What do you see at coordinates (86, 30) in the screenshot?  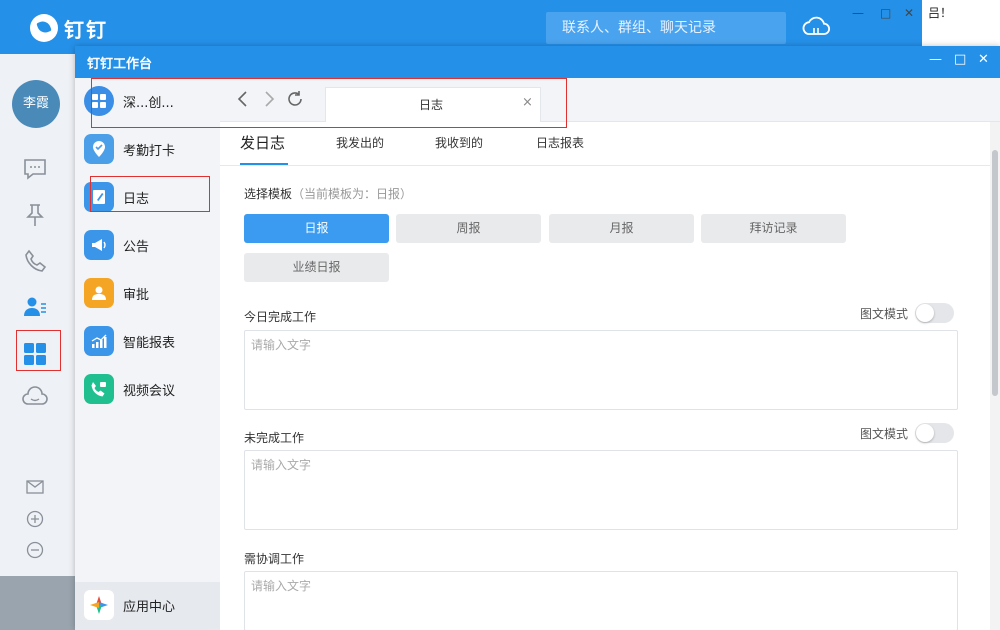 I see `app-name: 钉钉` at bounding box center [86, 30].